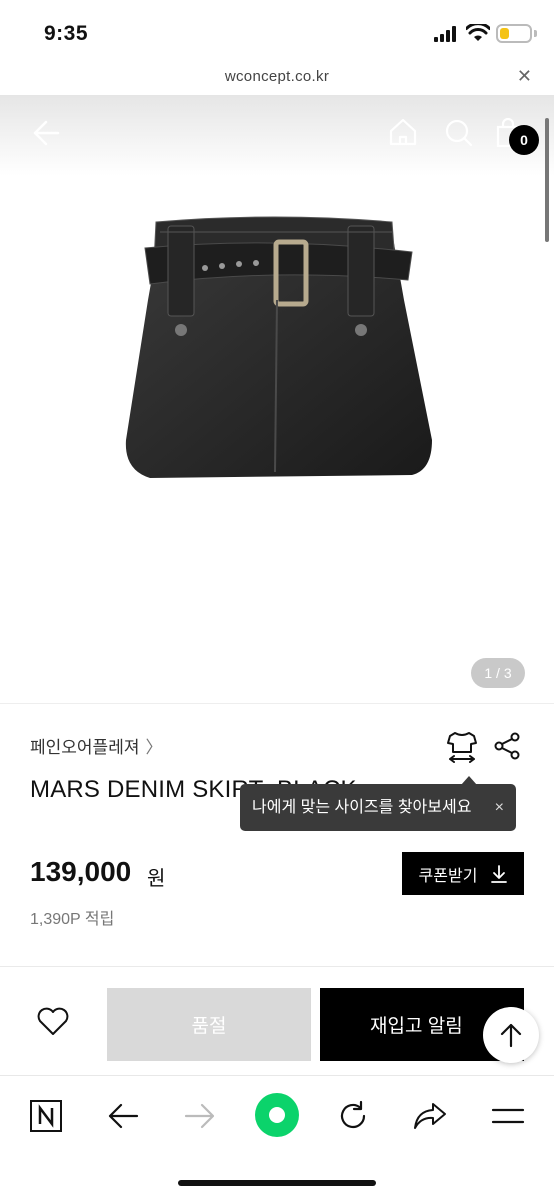  Describe the element at coordinates (499, 807) in the screenshot. I see `tooltip-close-icon: ×` at that location.